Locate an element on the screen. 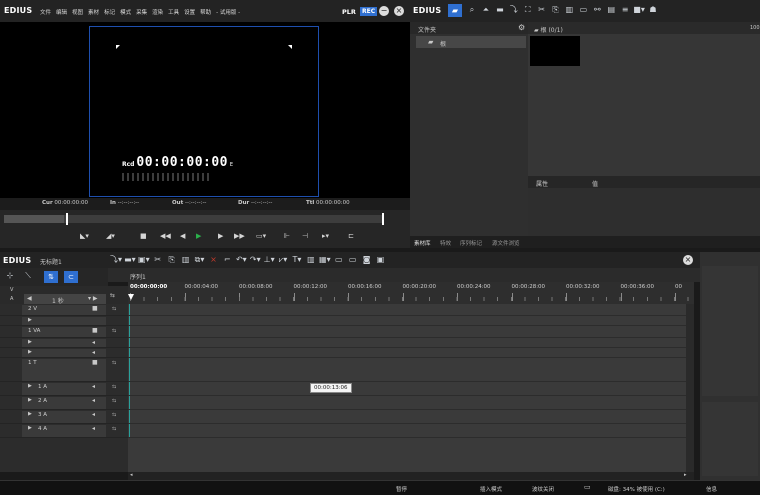 Image resolution: width=760 pixels, height=495 pixels. trim-icon: ⩗▾ is located at coordinates (283, 260).